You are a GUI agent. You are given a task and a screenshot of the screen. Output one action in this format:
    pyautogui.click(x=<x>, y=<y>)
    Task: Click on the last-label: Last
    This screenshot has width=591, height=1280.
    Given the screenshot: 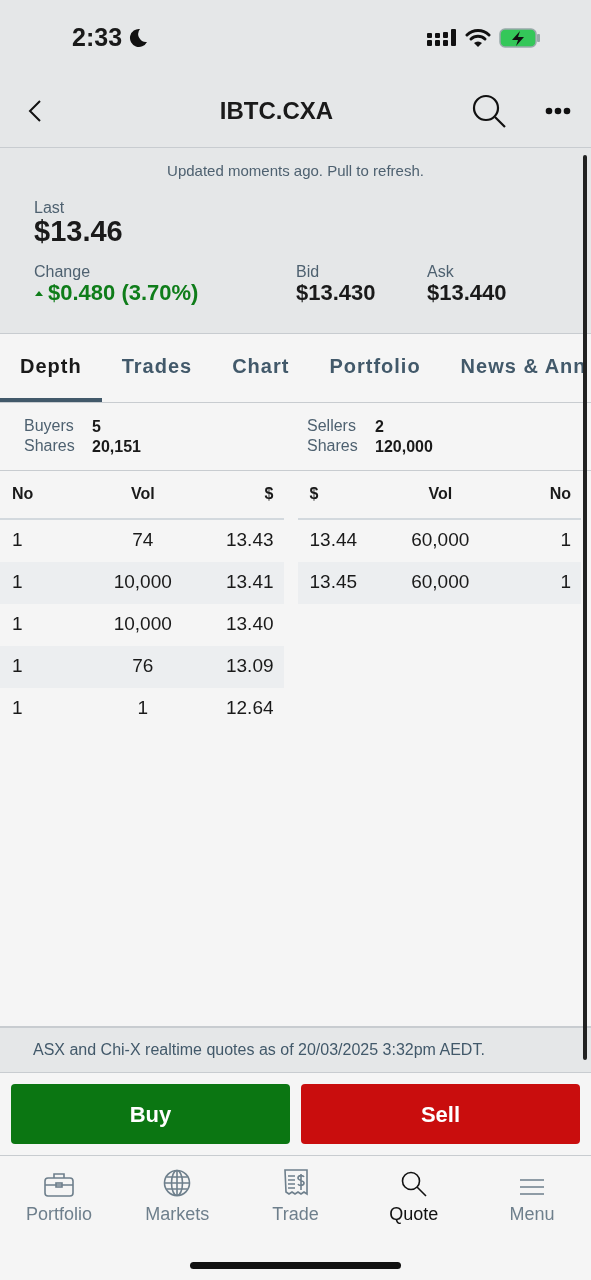 What is the action you would take?
    pyautogui.click(x=50, y=207)
    